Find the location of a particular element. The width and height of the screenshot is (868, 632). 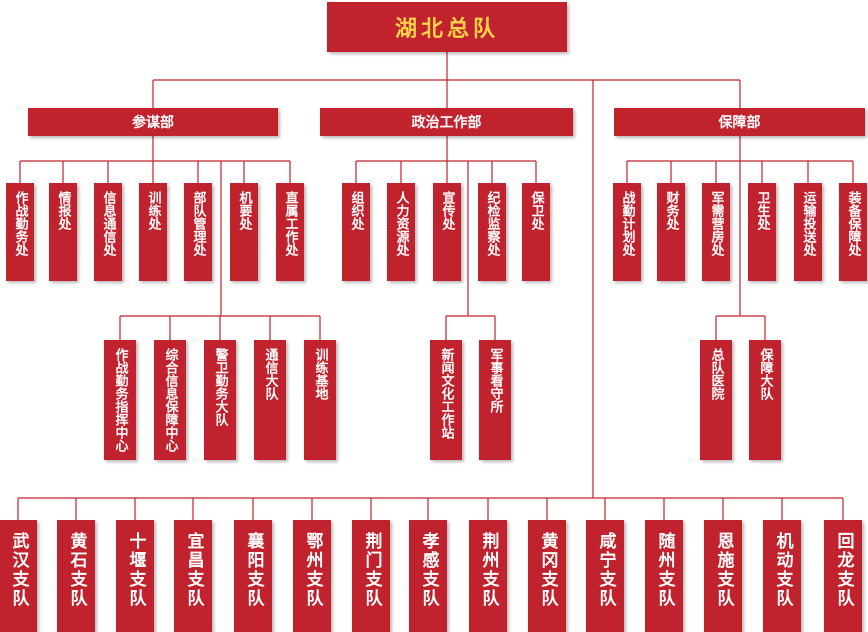

detachment-5: 鄂州支队 is located at coordinates (312, 576).